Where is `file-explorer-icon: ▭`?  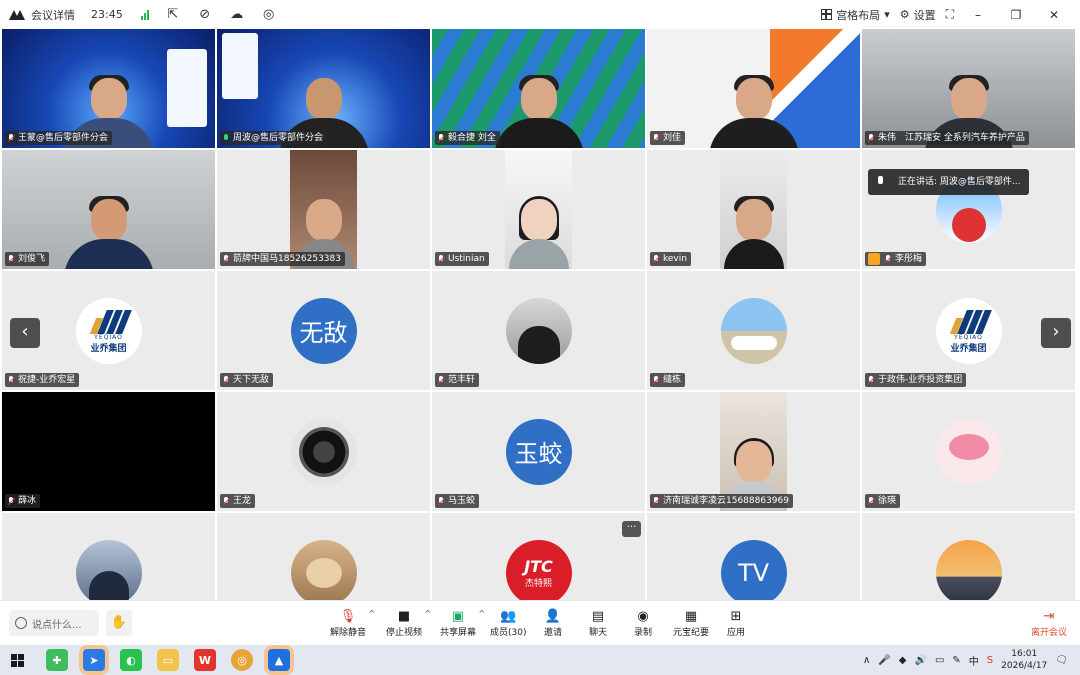 file-explorer-icon: ▭ is located at coordinates (168, 660).